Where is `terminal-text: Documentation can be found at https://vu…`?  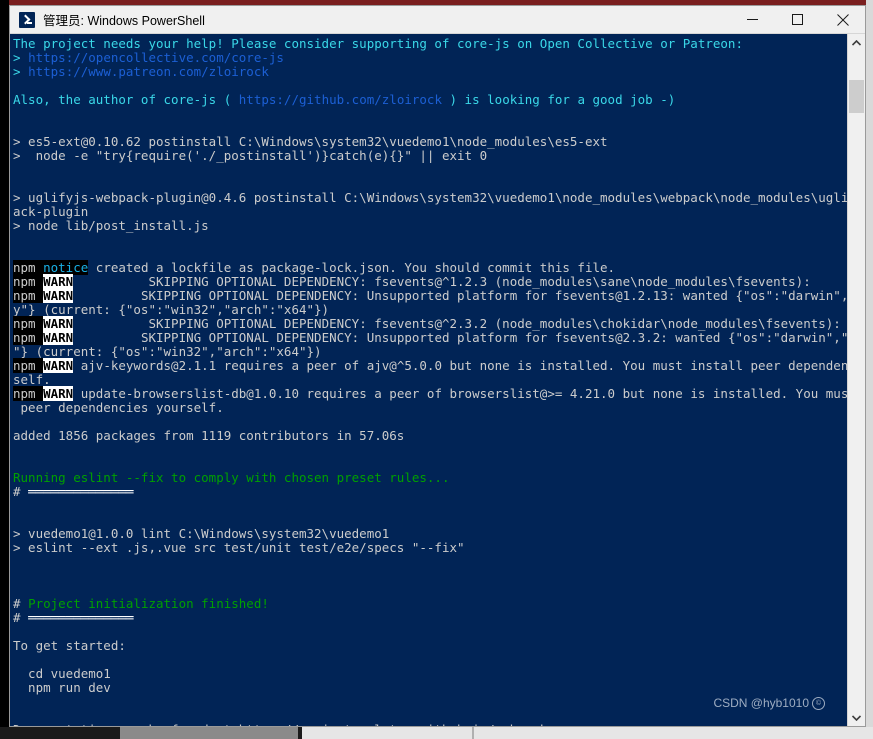
terminal-text: Documentation can be found at https://vu… is located at coordinates (280, 724).